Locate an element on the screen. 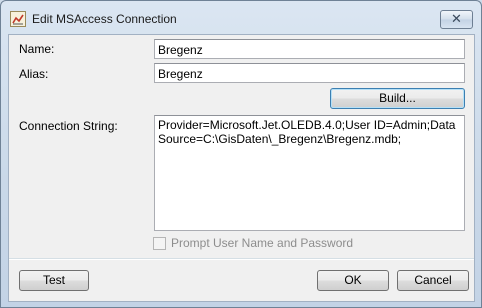  connection-string-label: Connection String: is located at coordinates (68, 126).